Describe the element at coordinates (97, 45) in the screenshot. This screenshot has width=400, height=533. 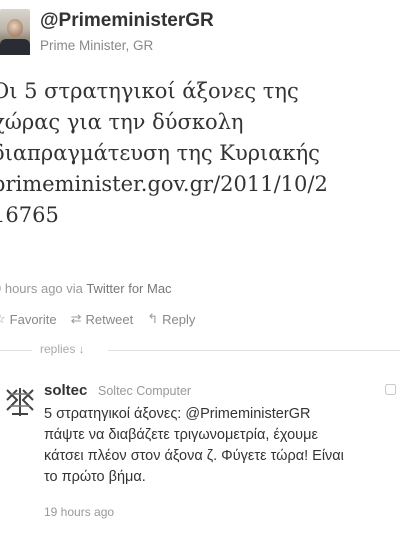
I see `tweet-full-name: Prime Minister, GR` at that location.